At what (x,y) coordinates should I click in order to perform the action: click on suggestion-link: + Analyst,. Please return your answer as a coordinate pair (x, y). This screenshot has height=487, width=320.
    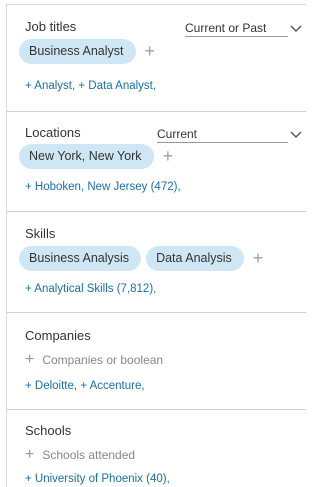
    Looking at the image, I should click on (50, 86).